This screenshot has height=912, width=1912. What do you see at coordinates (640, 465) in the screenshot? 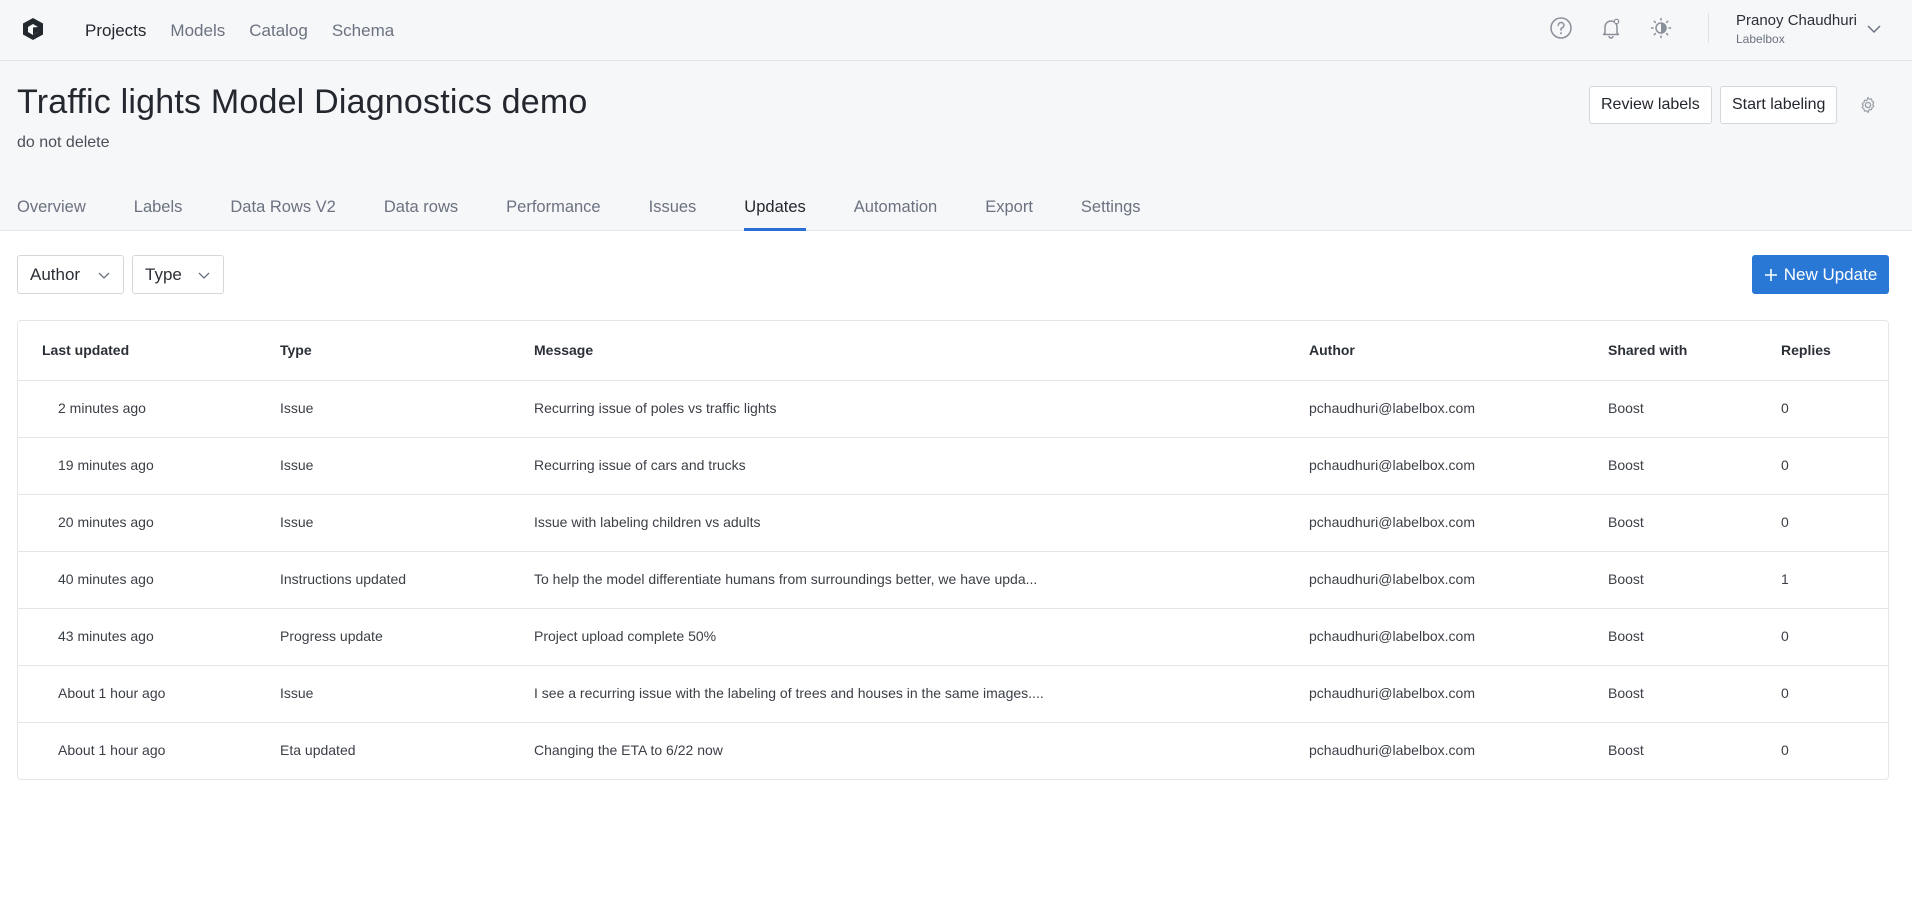
I see `cell-message: Recurring issue of cars and trucks` at bounding box center [640, 465].